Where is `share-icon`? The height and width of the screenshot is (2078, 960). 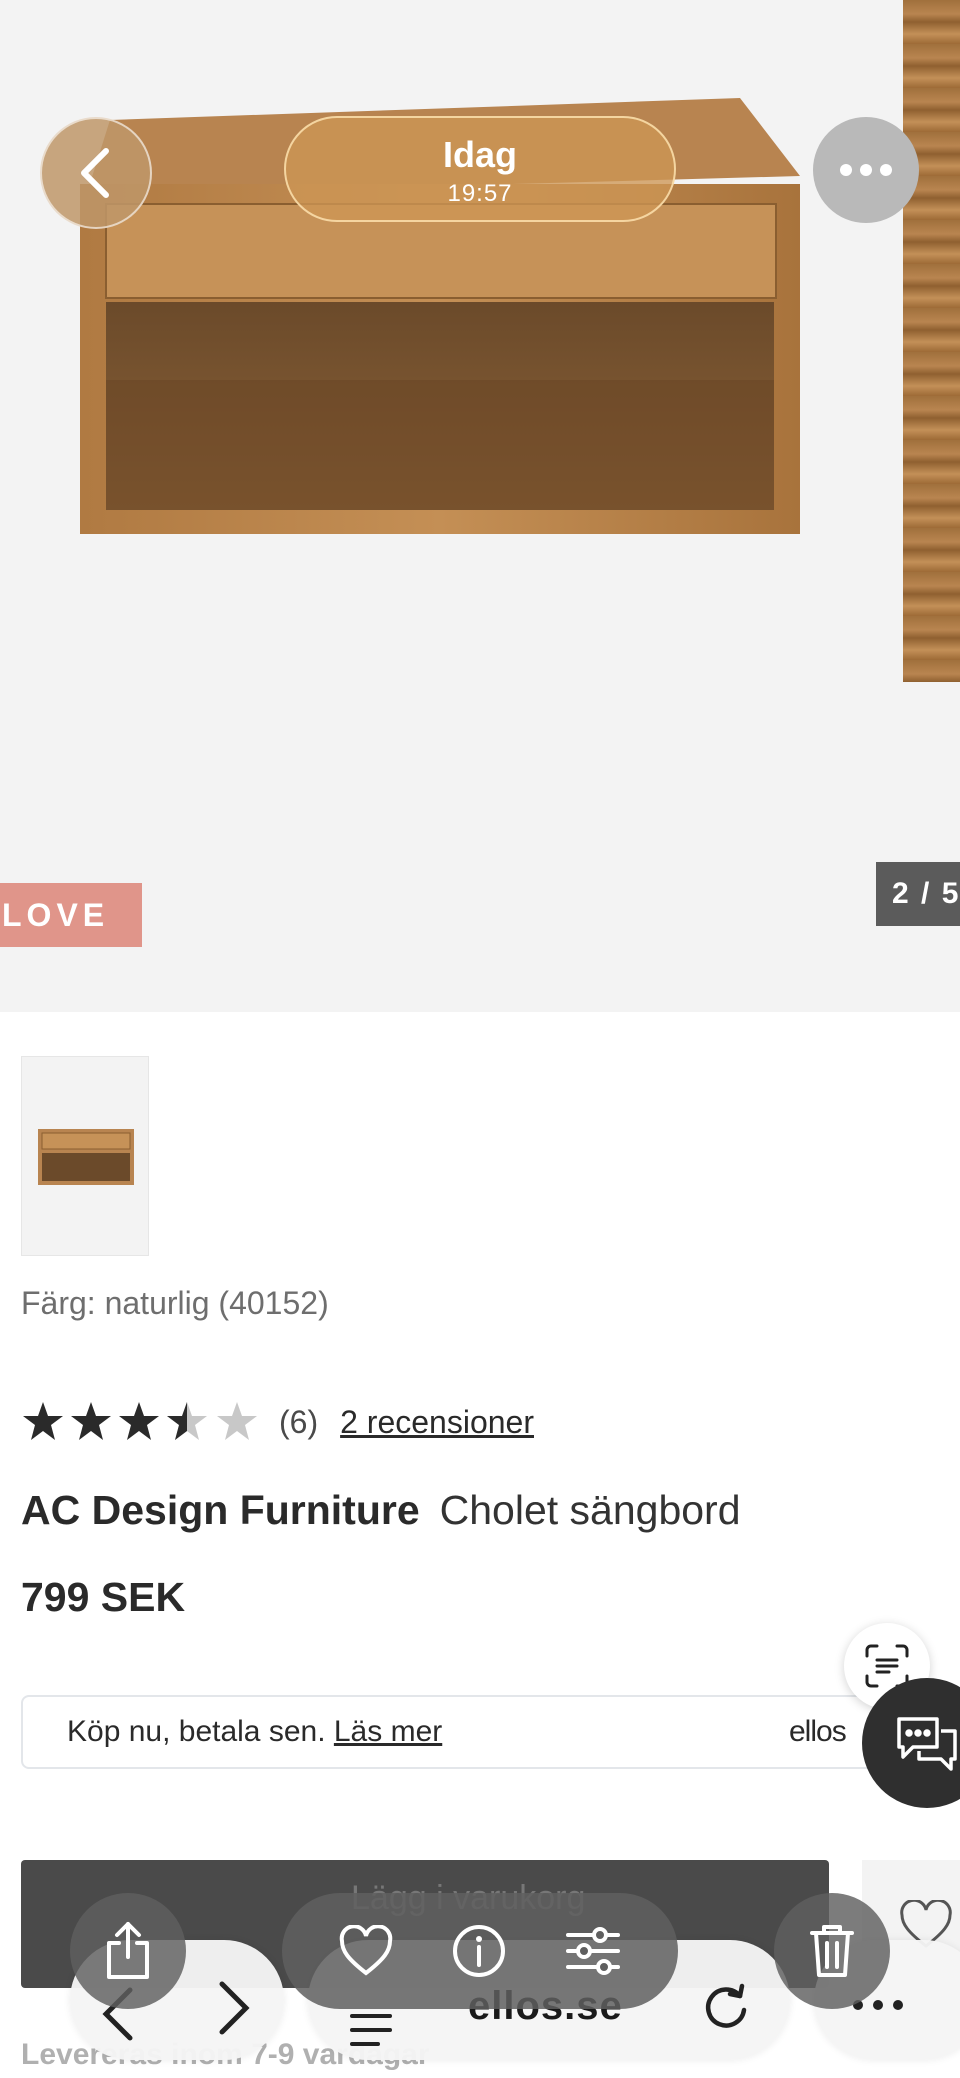 share-icon is located at coordinates (128, 1950).